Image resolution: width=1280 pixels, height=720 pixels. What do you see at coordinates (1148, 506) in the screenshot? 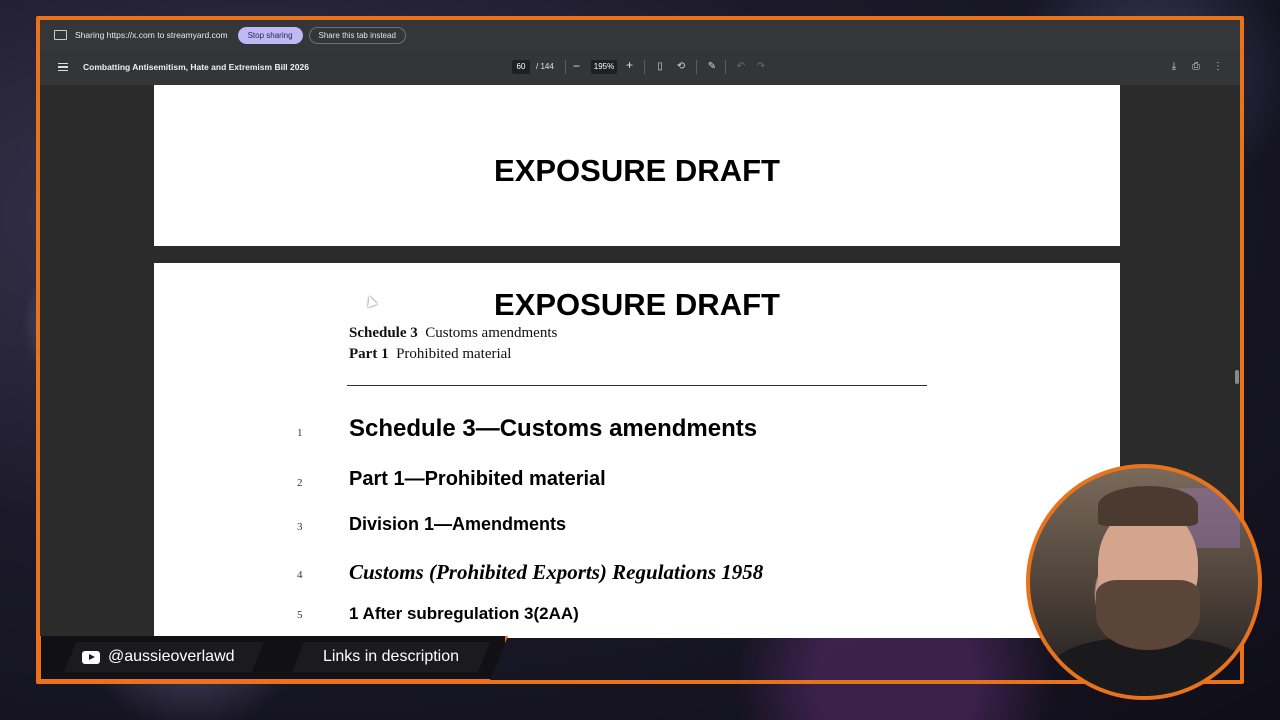
I see `presenter-hair` at bounding box center [1148, 506].